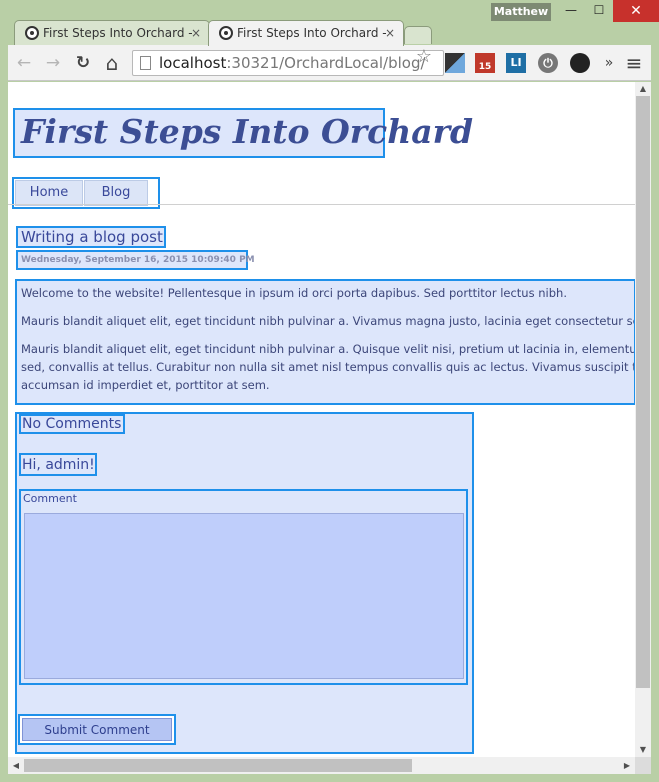 This screenshot has width=659, height=782. Describe the element at coordinates (643, 89) in the screenshot. I see `scroll-up-icon: ▲` at that location.